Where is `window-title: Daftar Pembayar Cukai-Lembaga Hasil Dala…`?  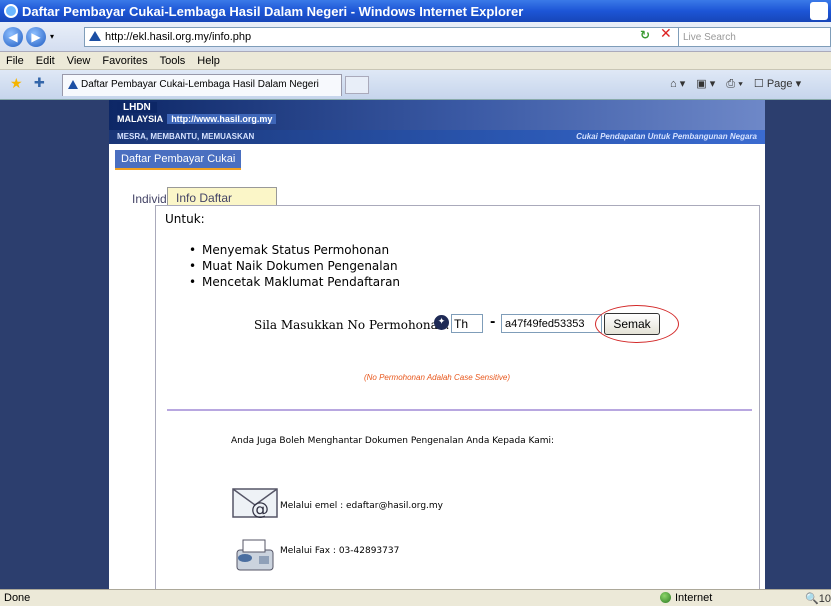 window-title: Daftar Pembayar Cukai-Lembaga Hasil Dala… is located at coordinates (273, 11).